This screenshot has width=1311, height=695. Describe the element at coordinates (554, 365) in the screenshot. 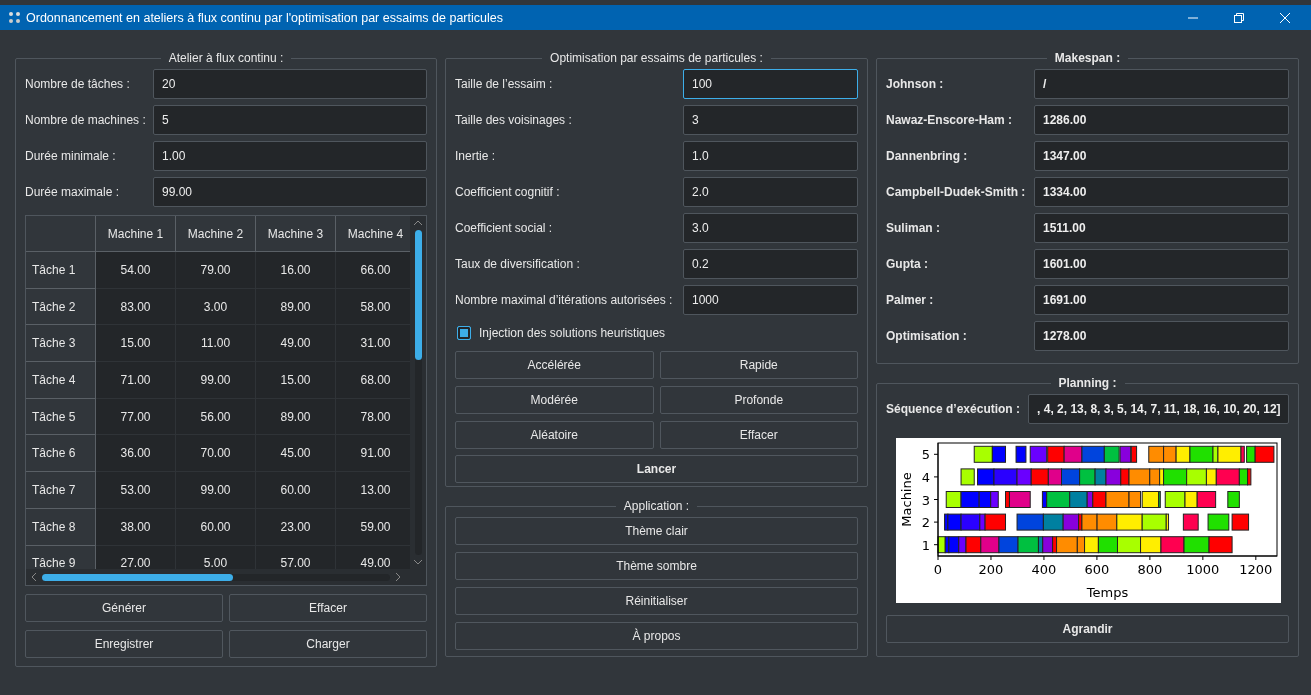

I see `action-button: Accélérée` at that location.